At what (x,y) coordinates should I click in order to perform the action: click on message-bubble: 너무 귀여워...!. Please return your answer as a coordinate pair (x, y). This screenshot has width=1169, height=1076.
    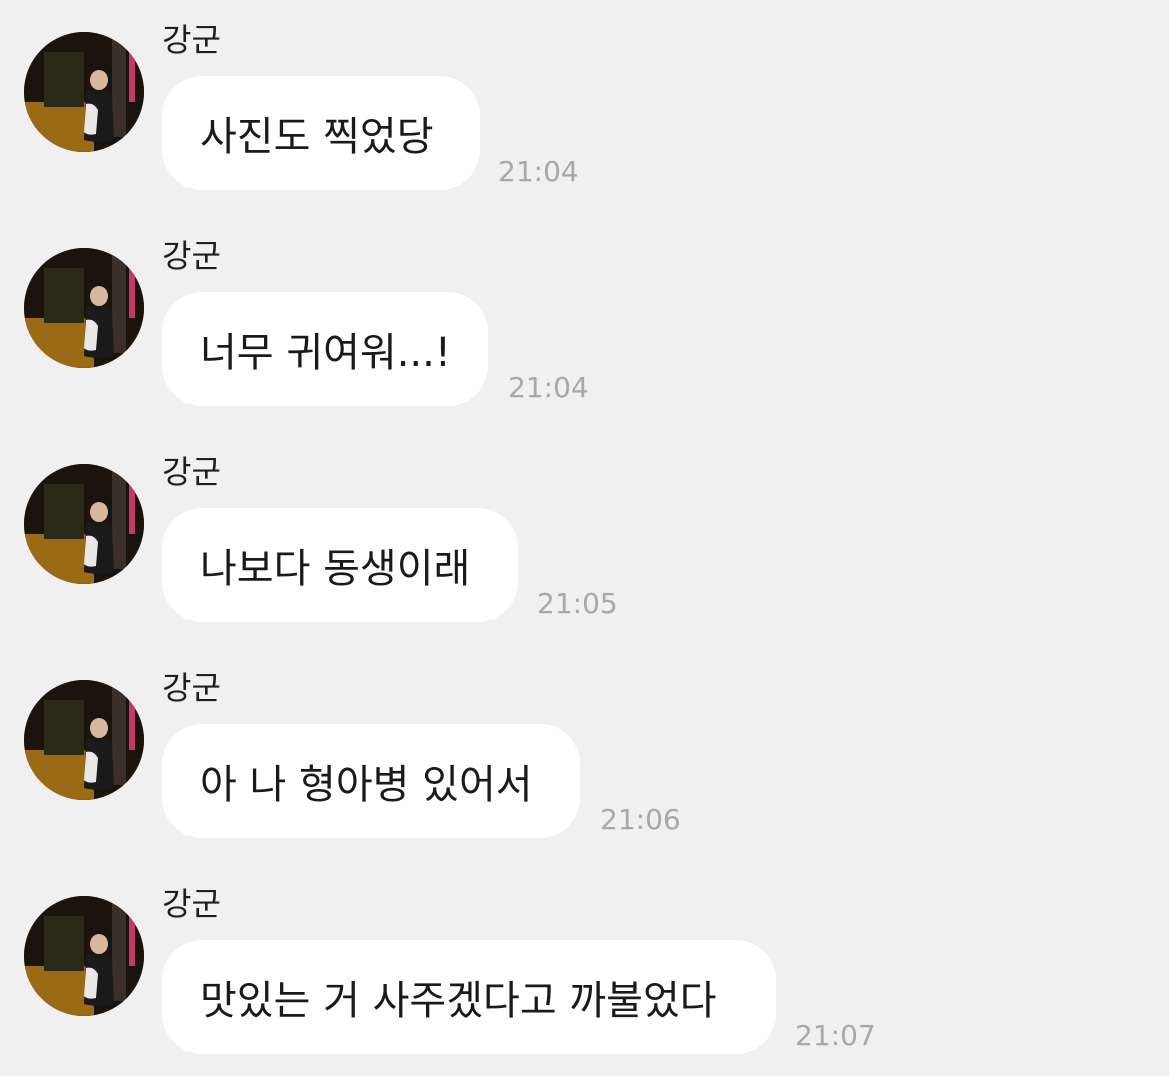
    Looking at the image, I should click on (325, 349).